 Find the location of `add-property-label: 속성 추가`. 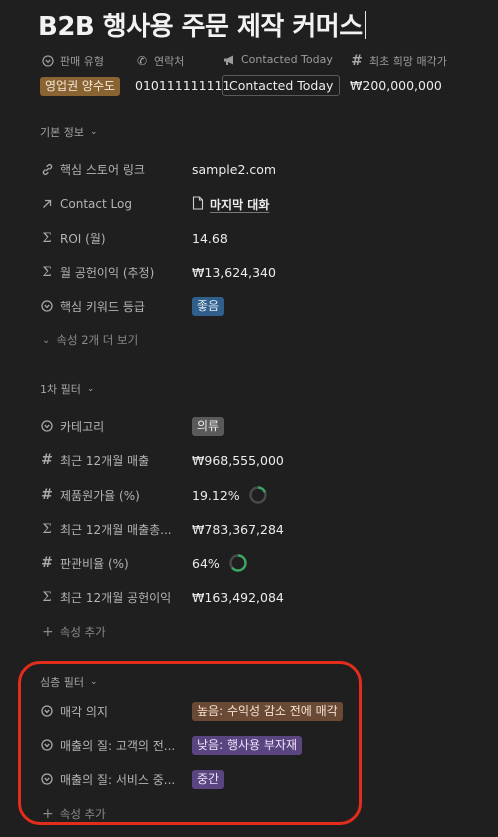

add-property-label: 속성 추가 is located at coordinates (82, 632).